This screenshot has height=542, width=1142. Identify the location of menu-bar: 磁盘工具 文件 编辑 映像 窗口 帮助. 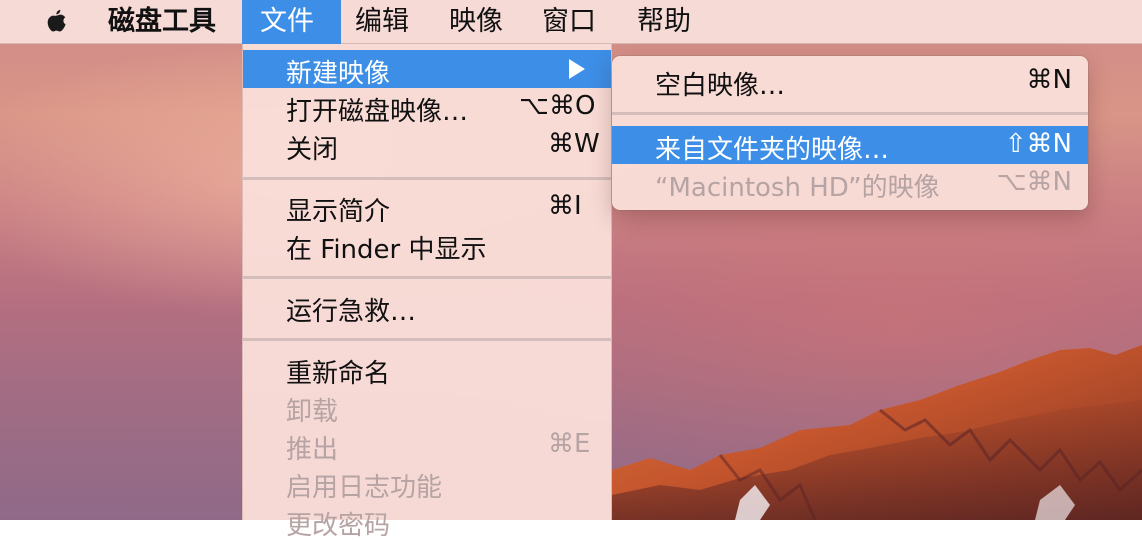
(571, 22).